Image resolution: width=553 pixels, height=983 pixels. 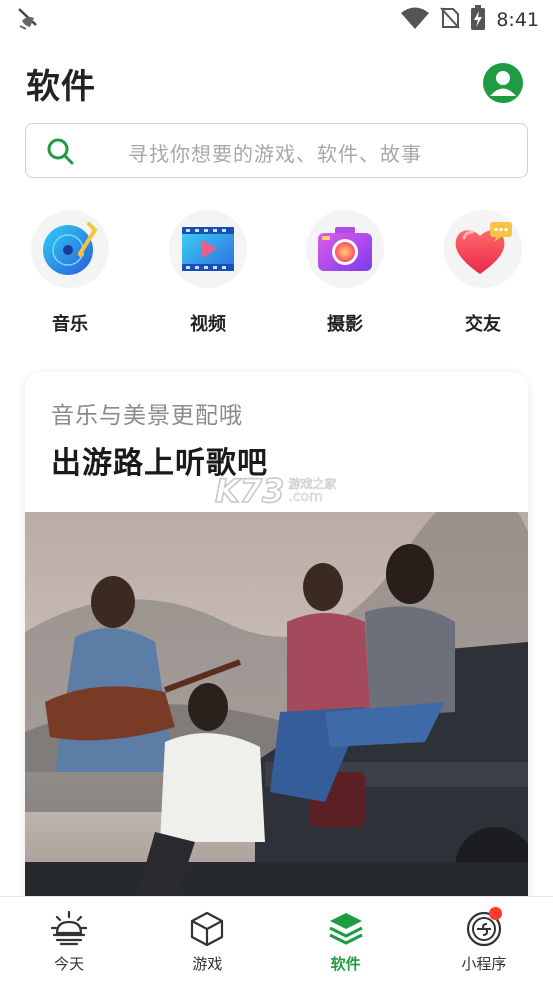 What do you see at coordinates (484, 940) in the screenshot?
I see `nav-mini-program: 小程序` at bounding box center [484, 940].